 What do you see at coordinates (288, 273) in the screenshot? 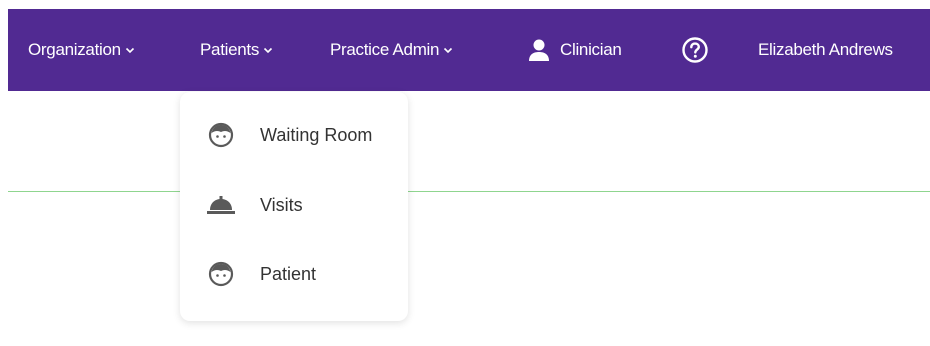
I see `menu-item-patient-label: Patient` at bounding box center [288, 273].